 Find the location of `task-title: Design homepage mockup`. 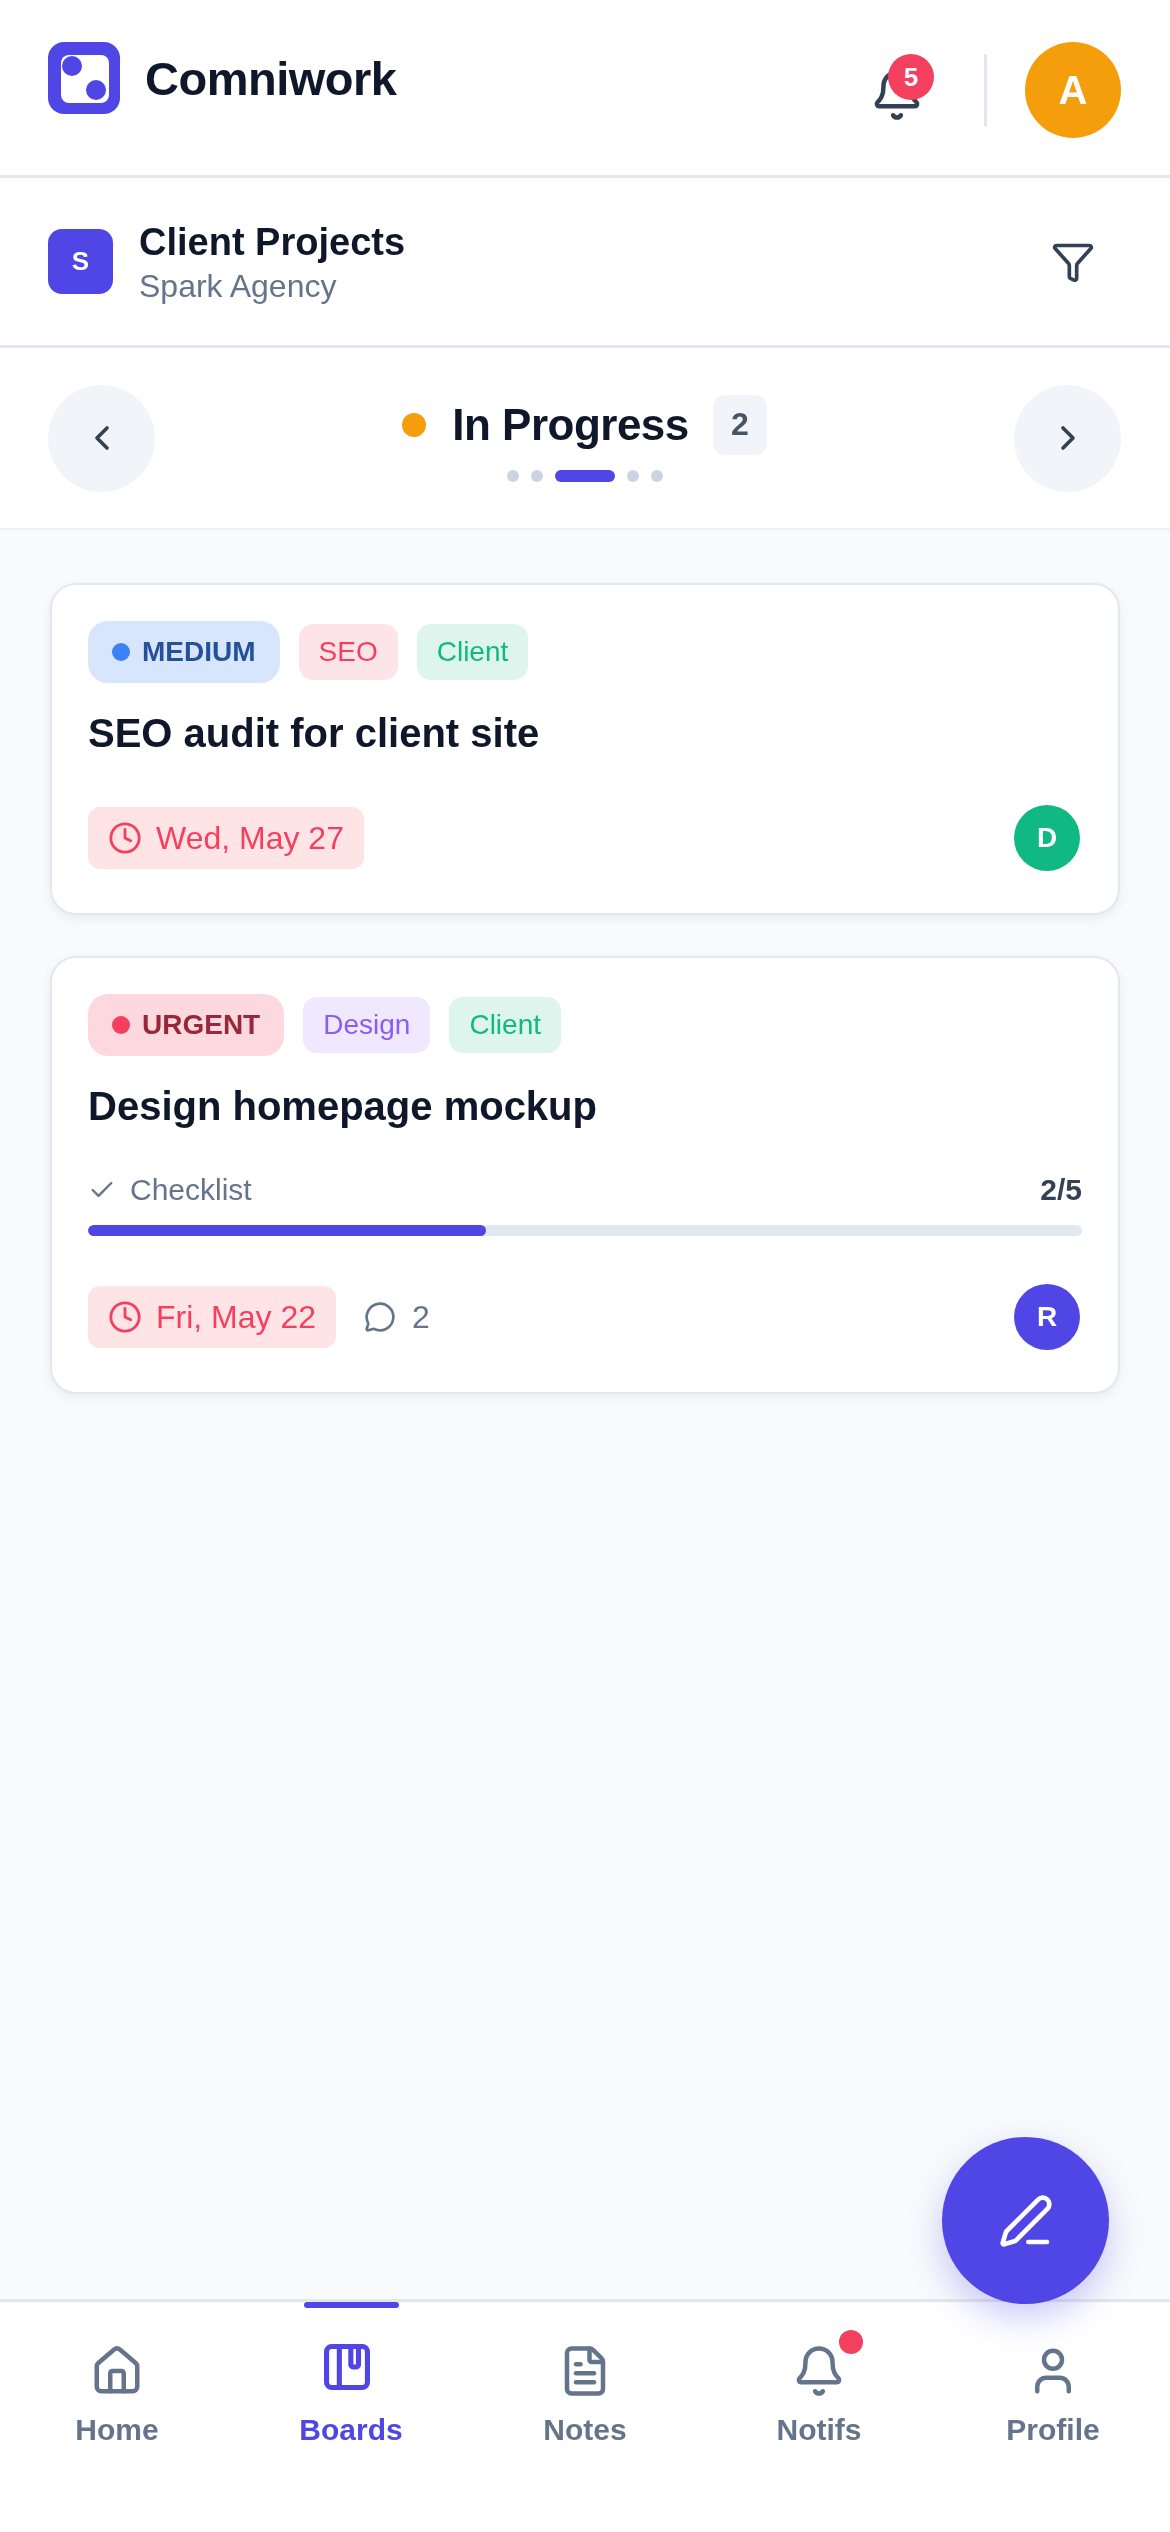

task-title: Design homepage mockup is located at coordinates (343, 1106).